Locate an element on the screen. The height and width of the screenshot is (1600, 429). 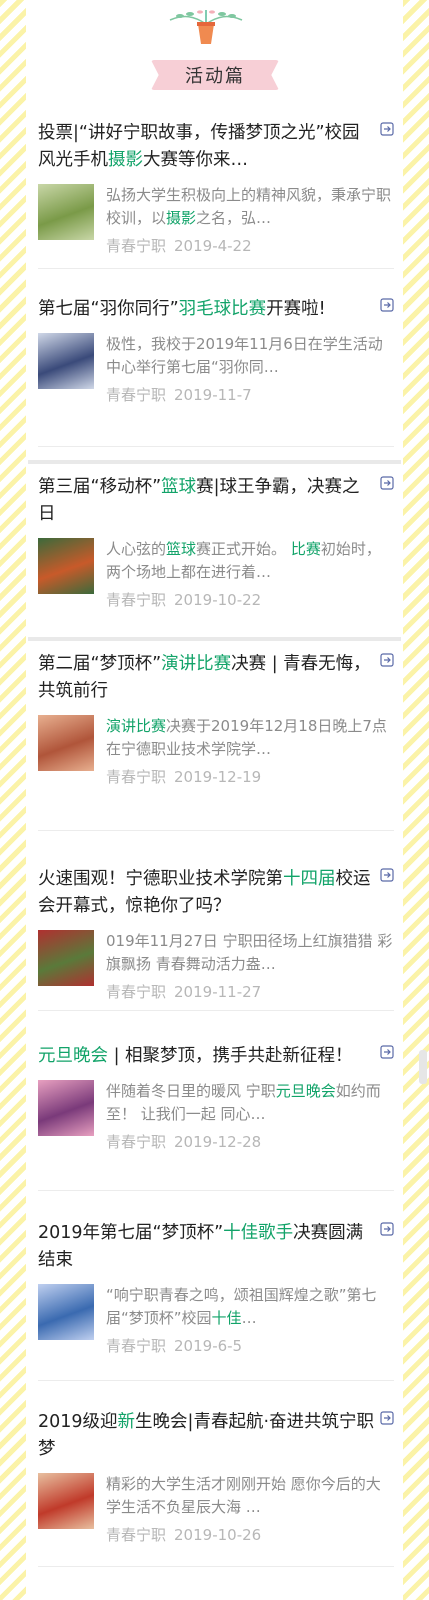
article-title: 第七届“羽你同行”羽毛球比赛开赛啦! is located at coordinates (216, 309).